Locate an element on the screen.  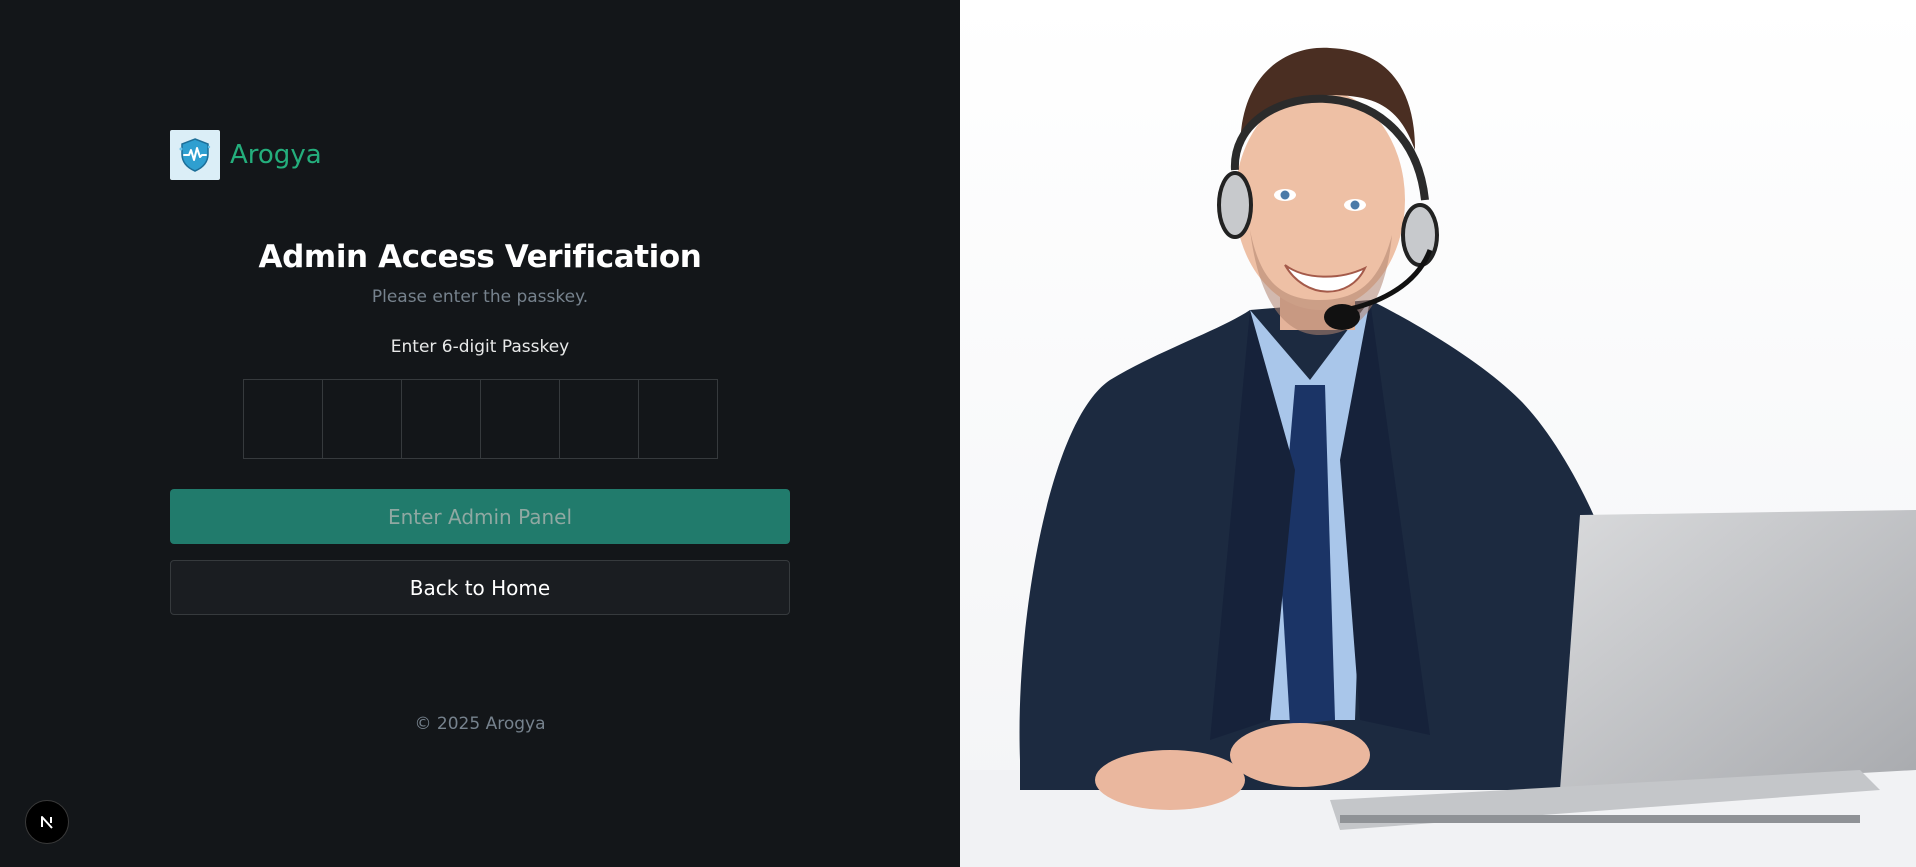
page-title: Admin Access Verification is located at coordinates (480, 257).